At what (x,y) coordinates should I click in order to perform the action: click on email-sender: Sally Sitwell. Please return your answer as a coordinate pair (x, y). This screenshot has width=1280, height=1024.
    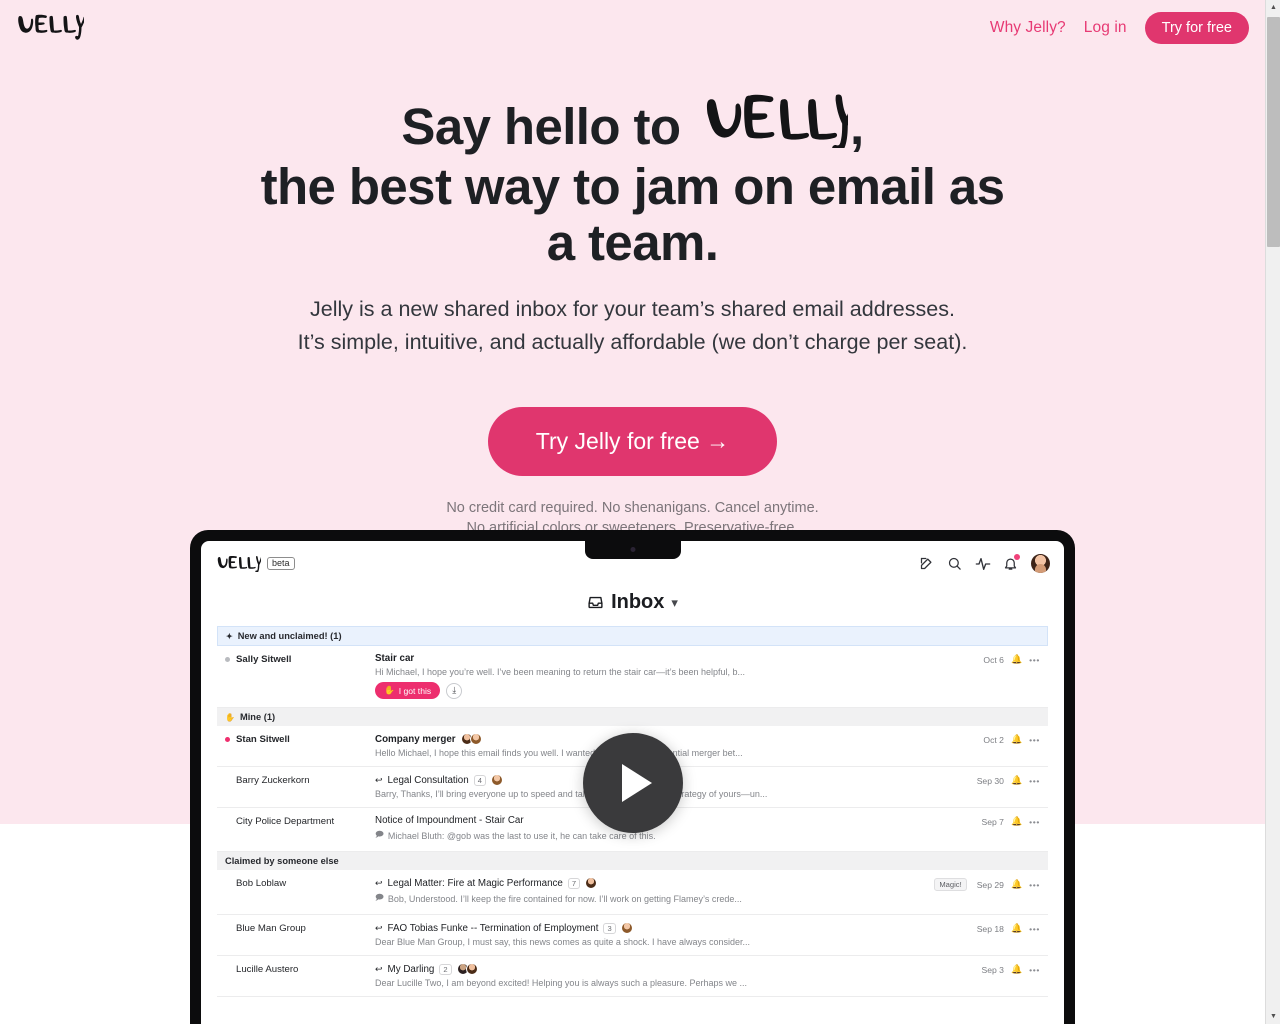
    Looking at the image, I should click on (300, 659).